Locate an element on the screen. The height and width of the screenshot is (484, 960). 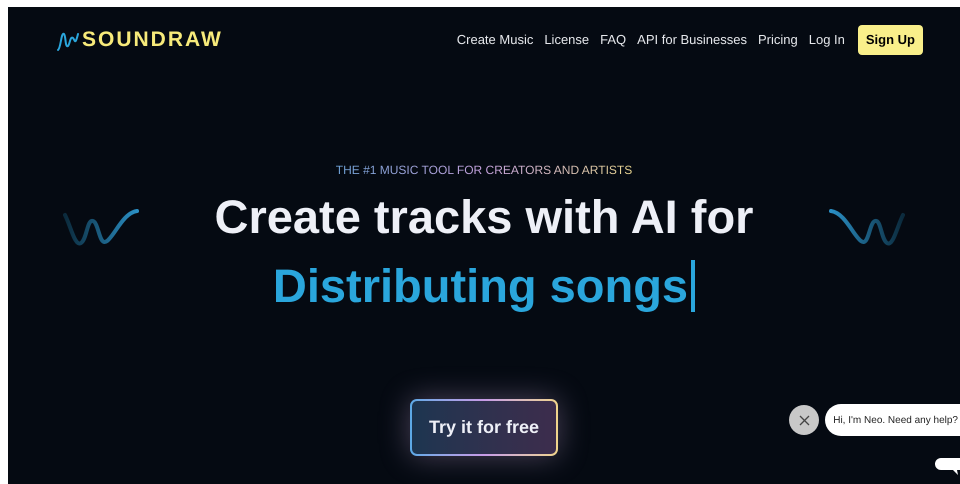
sign-up-button: Sign Up is located at coordinates (890, 39).